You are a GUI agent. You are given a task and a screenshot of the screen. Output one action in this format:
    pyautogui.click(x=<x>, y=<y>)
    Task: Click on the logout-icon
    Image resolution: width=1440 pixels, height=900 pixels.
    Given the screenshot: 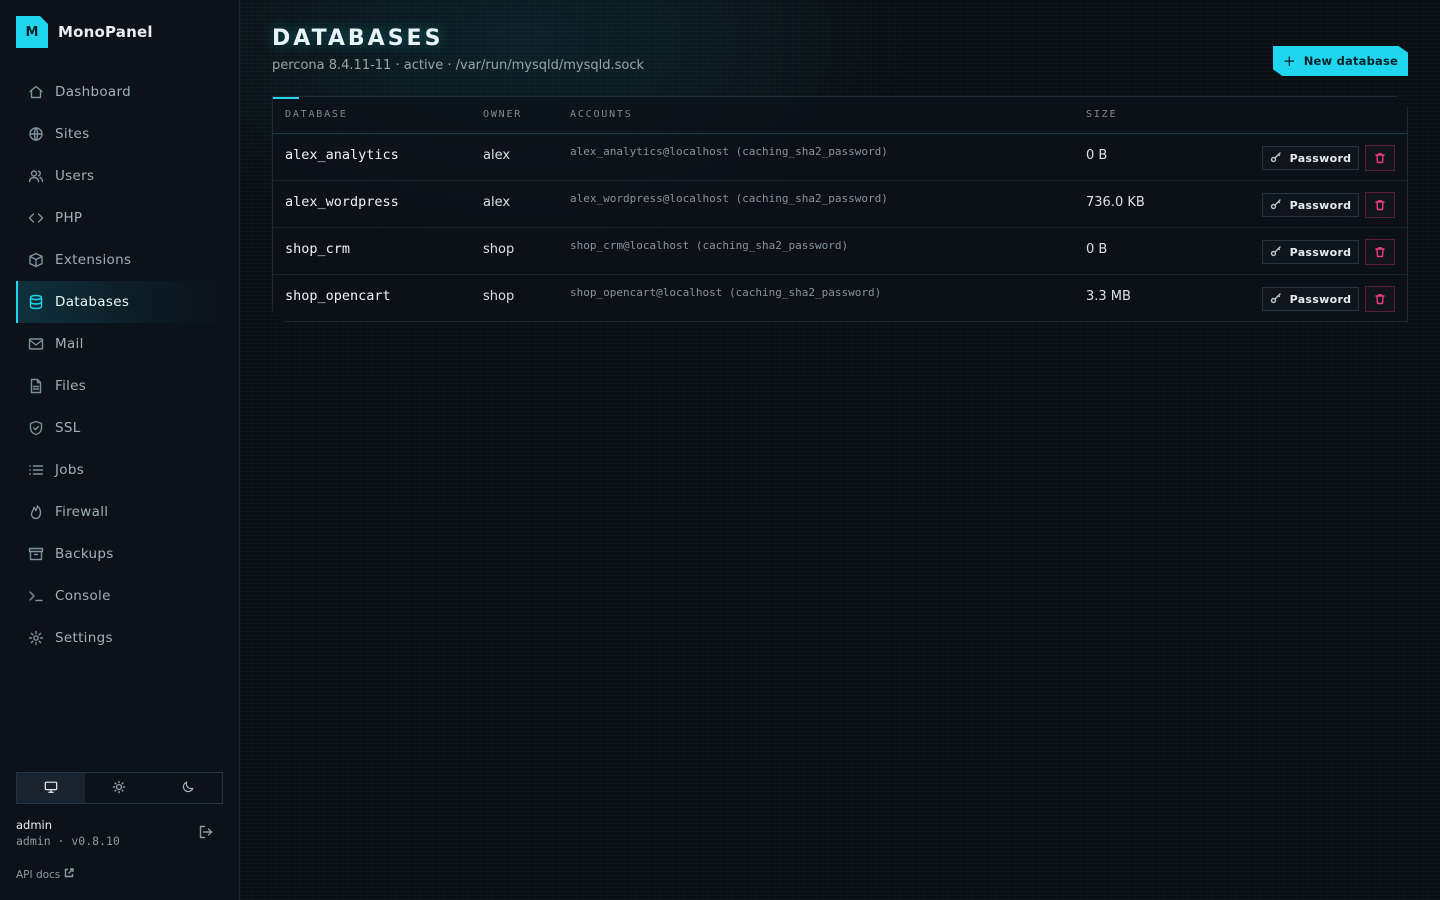 What is the action you would take?
    pyautogui.click(x=206, y=834)
    